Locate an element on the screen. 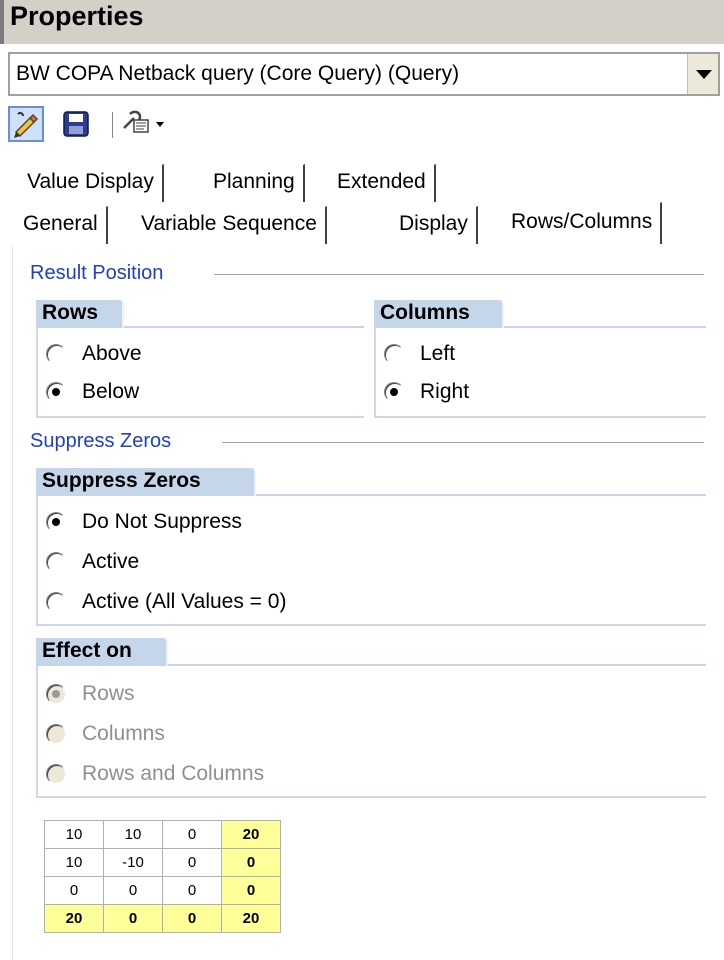 This screenshot has width=724, height=960. tab-variable-sequence: Variable Sequence is located at coordinates (229, 225).